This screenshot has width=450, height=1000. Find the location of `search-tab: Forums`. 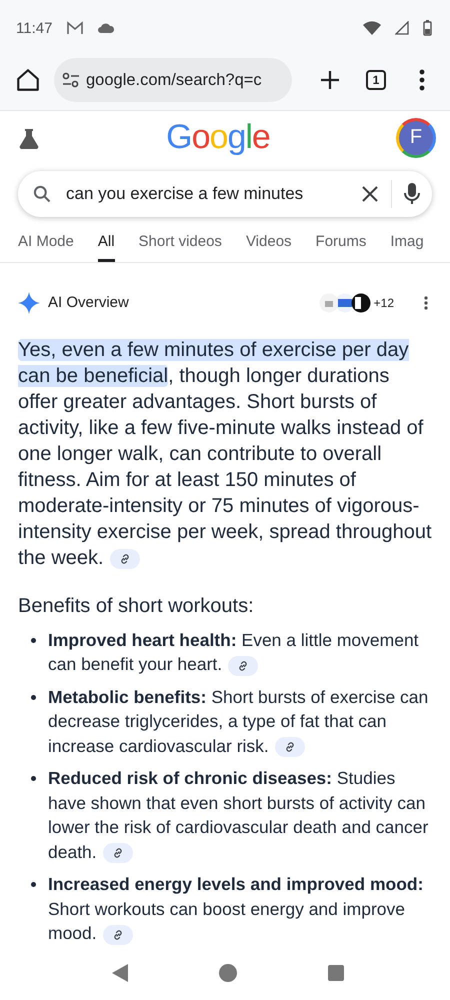

search-tab: Forums is located at coordinates (341, 247).